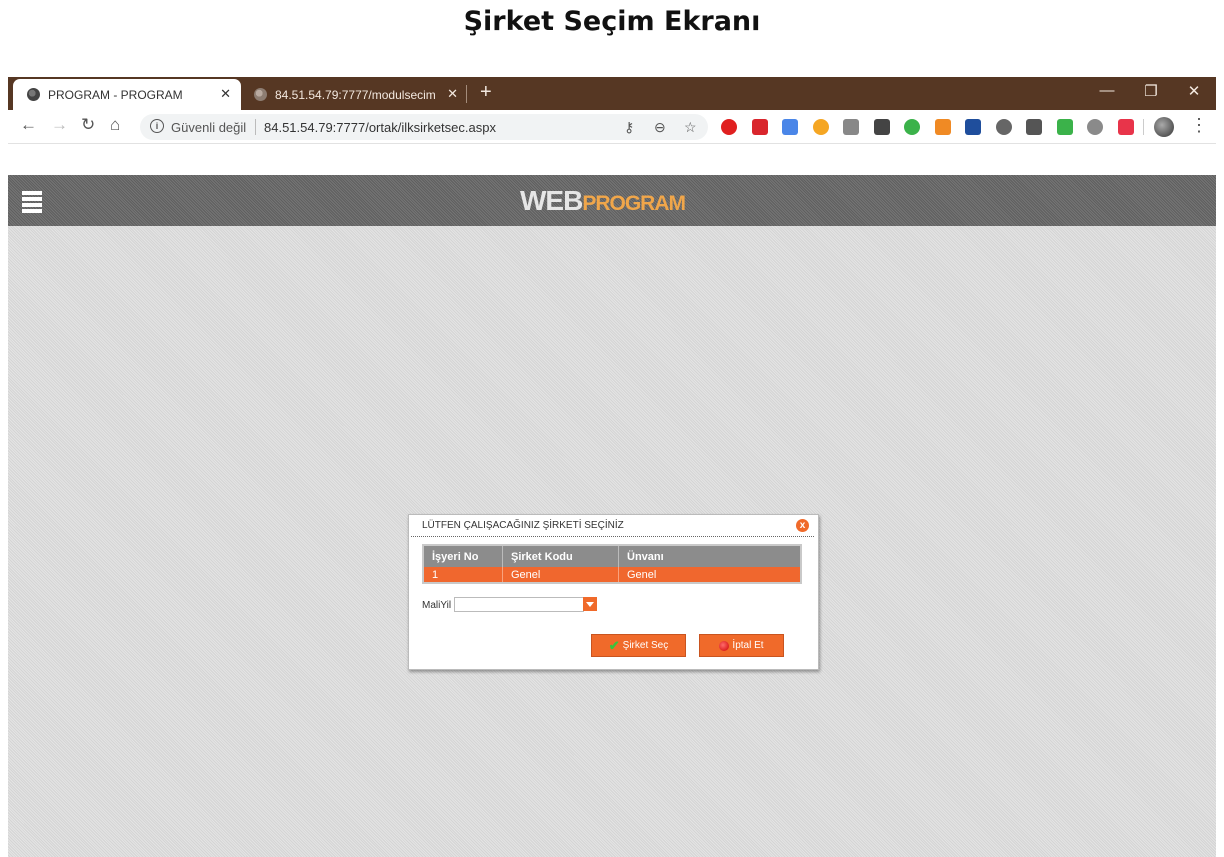 Image resolution: width=1224 pixels, height=857 pixels. What do you see at coordinates (115, 125) in the screenshot?
I see `home-icon: ⌂` at bounding box center [115, 125].